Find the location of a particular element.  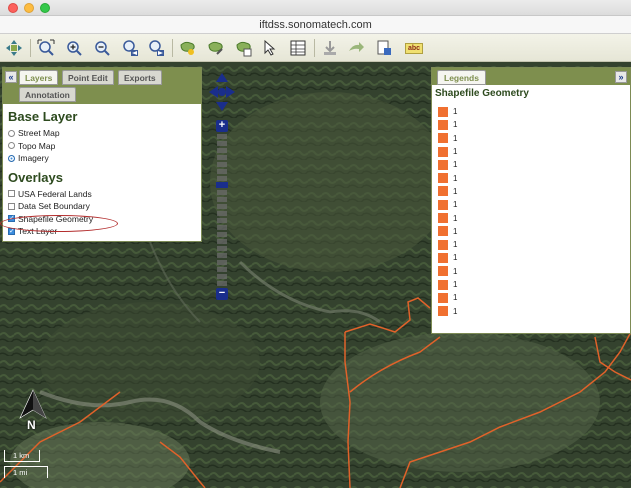

layers-tabstrip: « Layers Point Edit Exports Annotation is located at coordinates (102, 86).